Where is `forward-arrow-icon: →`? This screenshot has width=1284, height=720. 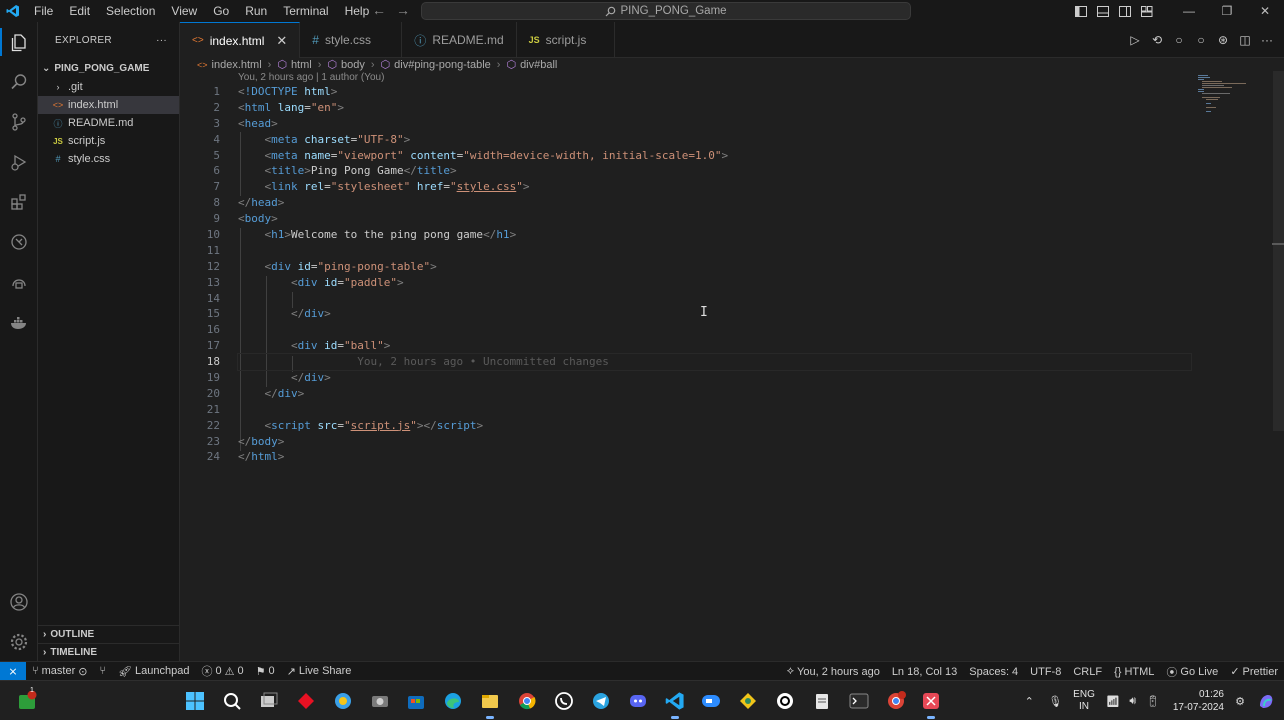 forward-arrow-icon: → is located at coordinates (403, 10).